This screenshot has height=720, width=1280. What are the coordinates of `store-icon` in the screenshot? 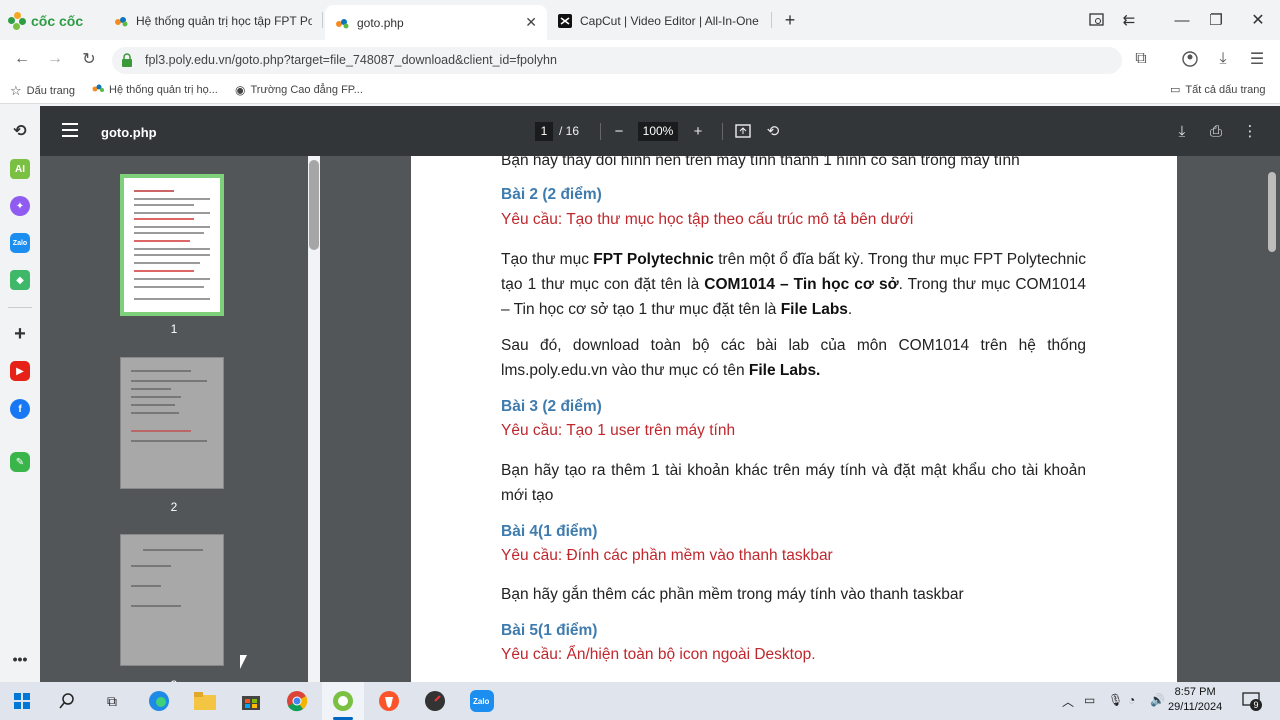 It's located at (251, 701).